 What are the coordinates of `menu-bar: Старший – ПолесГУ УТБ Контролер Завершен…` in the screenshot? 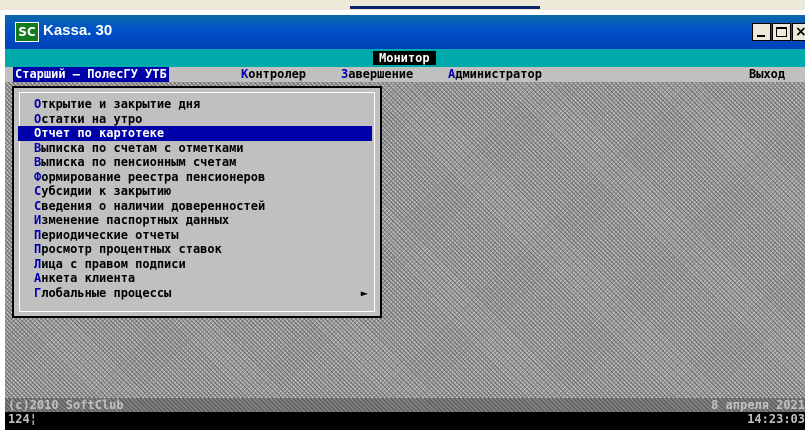 It's located at (405, 74).